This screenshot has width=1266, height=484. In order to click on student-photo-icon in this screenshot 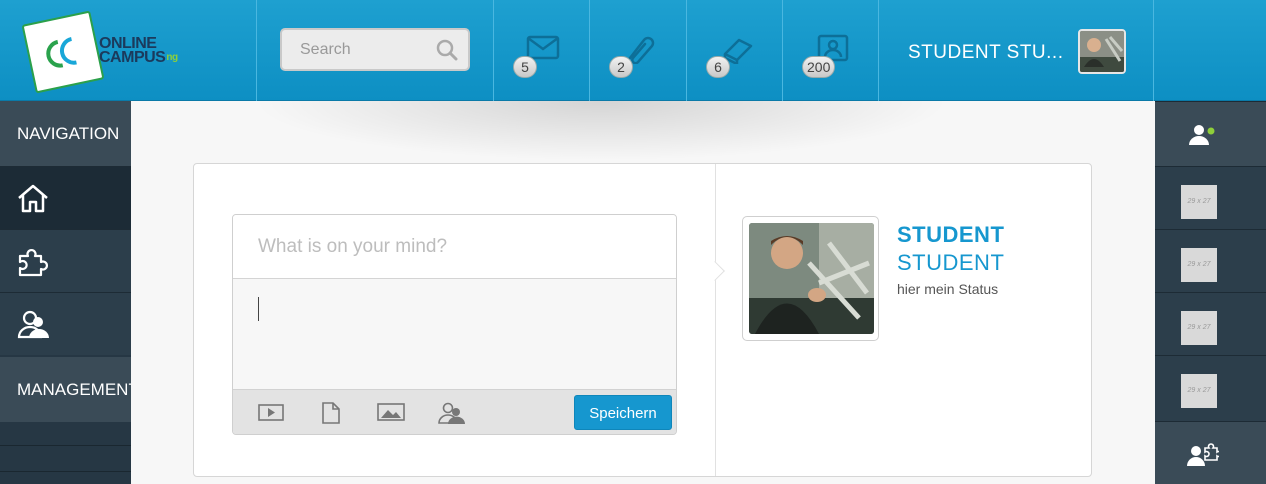, I will do `click(811, 278)`.